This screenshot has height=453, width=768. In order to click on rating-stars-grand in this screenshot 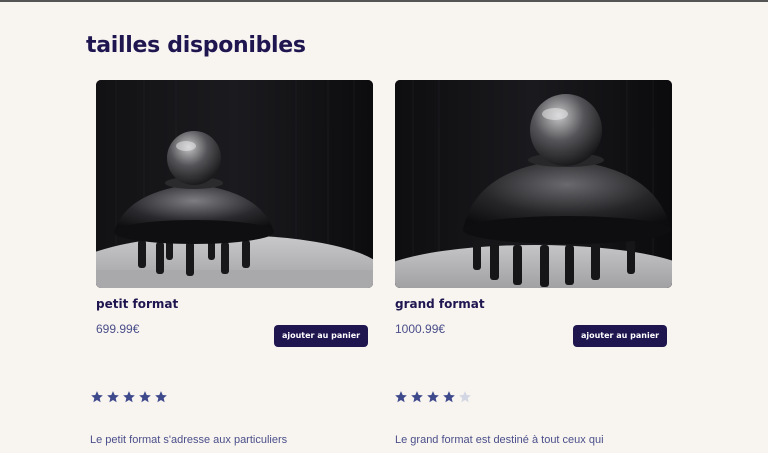, I will do `click(433, 397)`.